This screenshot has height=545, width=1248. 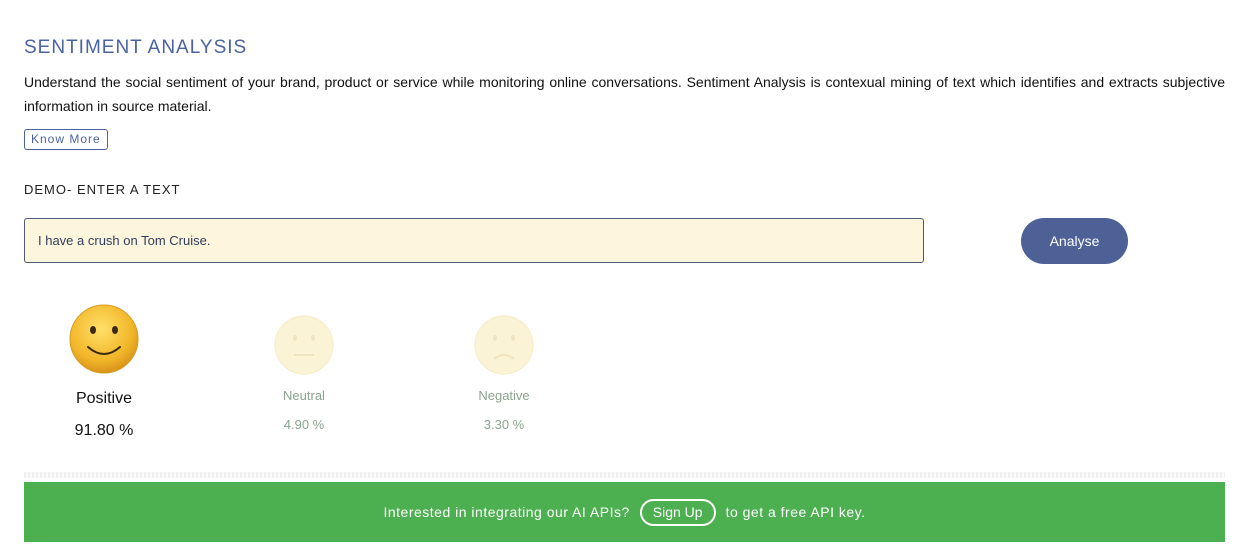 What do you see at coordinates (474, 240) in the screenshot?
I see `demo-text-input` at bounding box center [474, 240].